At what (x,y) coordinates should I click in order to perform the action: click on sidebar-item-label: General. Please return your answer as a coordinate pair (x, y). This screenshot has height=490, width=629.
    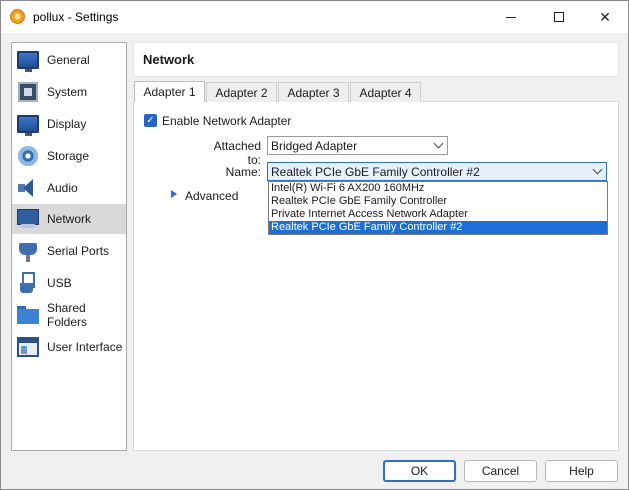
    Looking at the image, I should click on (68, 60).